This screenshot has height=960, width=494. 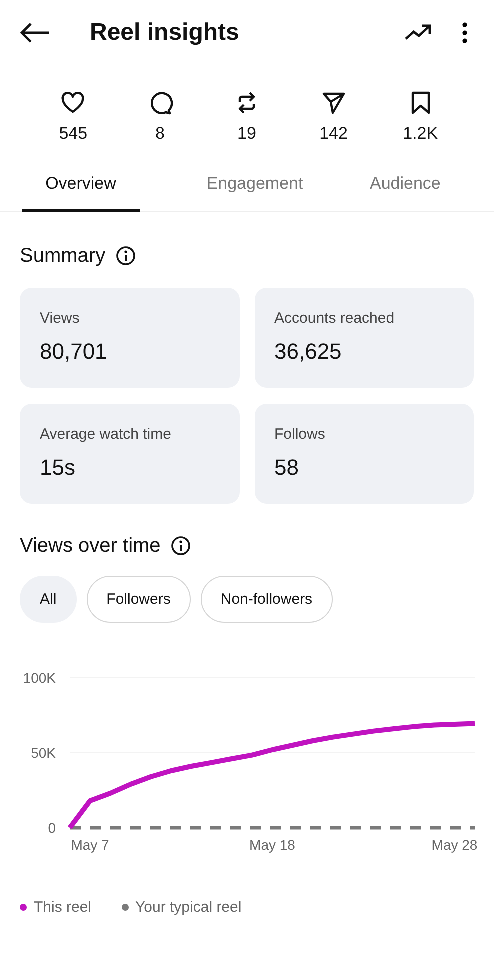 I want to click on axis-label: 100K, so click(x=39, y=678).